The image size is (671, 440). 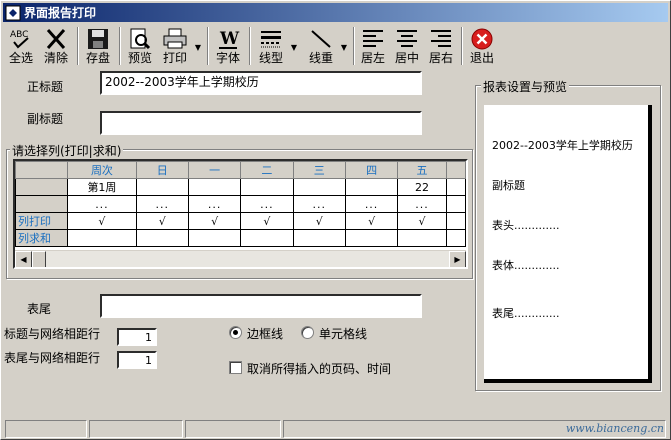 What do you see at coordinates (98, 39) in the screenshot?
I see `floppy-disk-icon` at bounding box center [98, 39].